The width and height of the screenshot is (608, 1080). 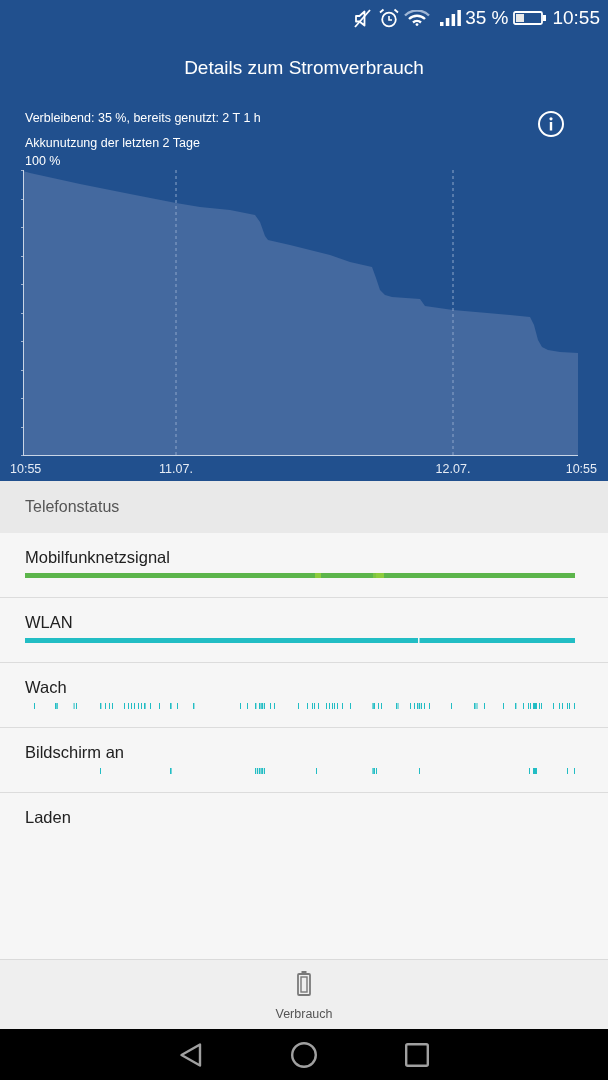 I want to click on status-row-label: Mobilfunknetzsignal, so click(x=97, y=557).